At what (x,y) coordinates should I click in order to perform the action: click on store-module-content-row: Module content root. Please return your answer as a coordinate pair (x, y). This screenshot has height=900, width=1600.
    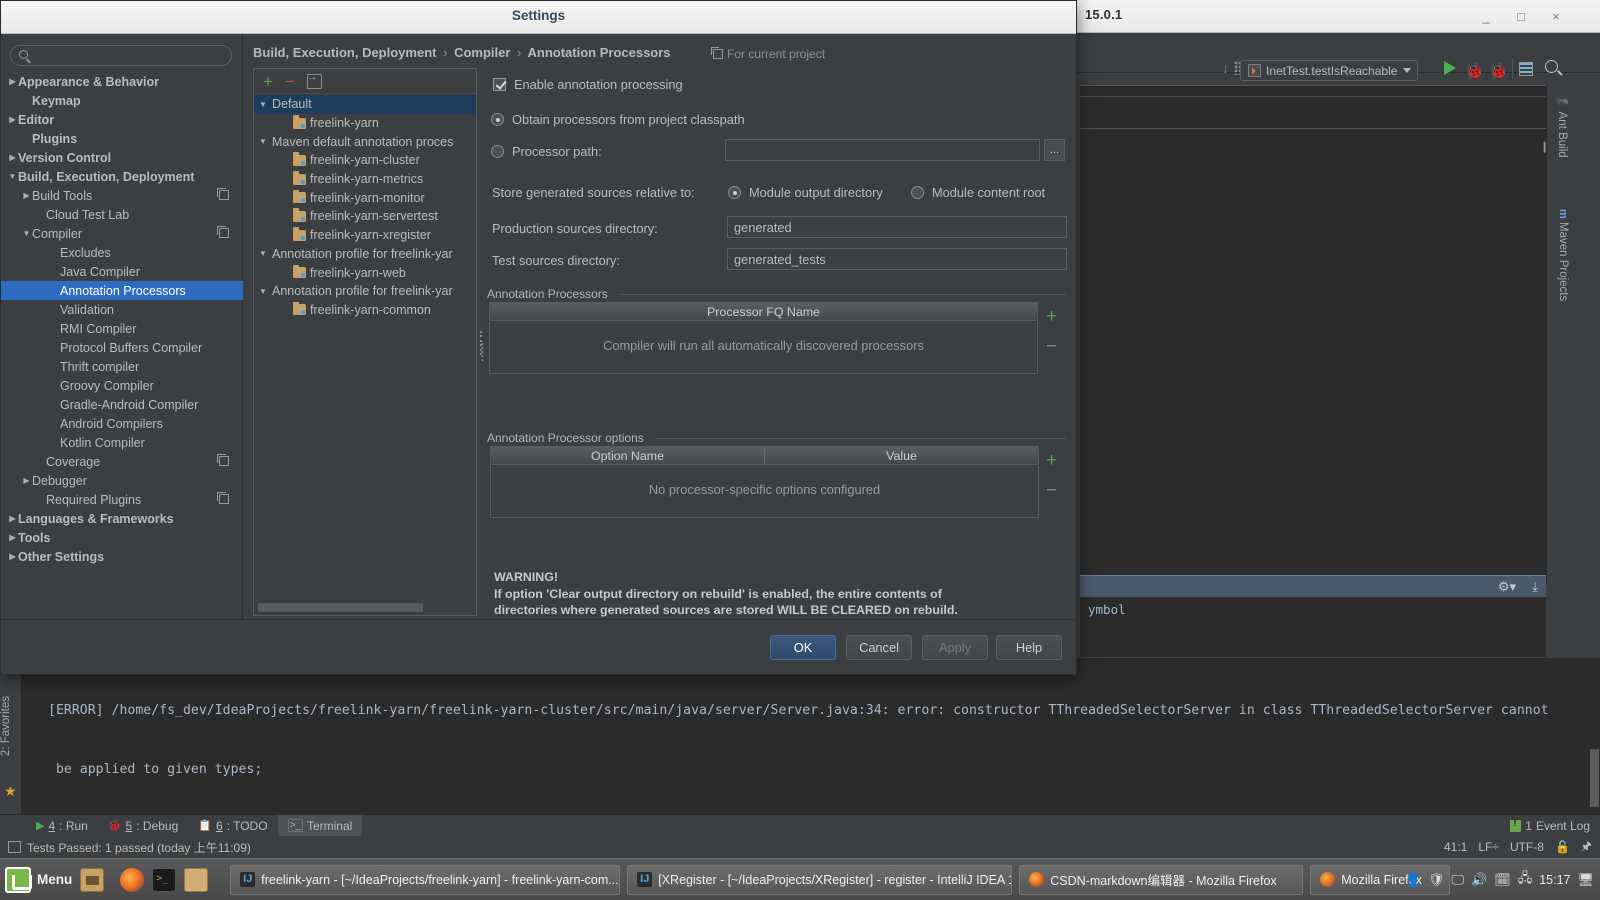
    Looking at the image, I should click on (978, 192).